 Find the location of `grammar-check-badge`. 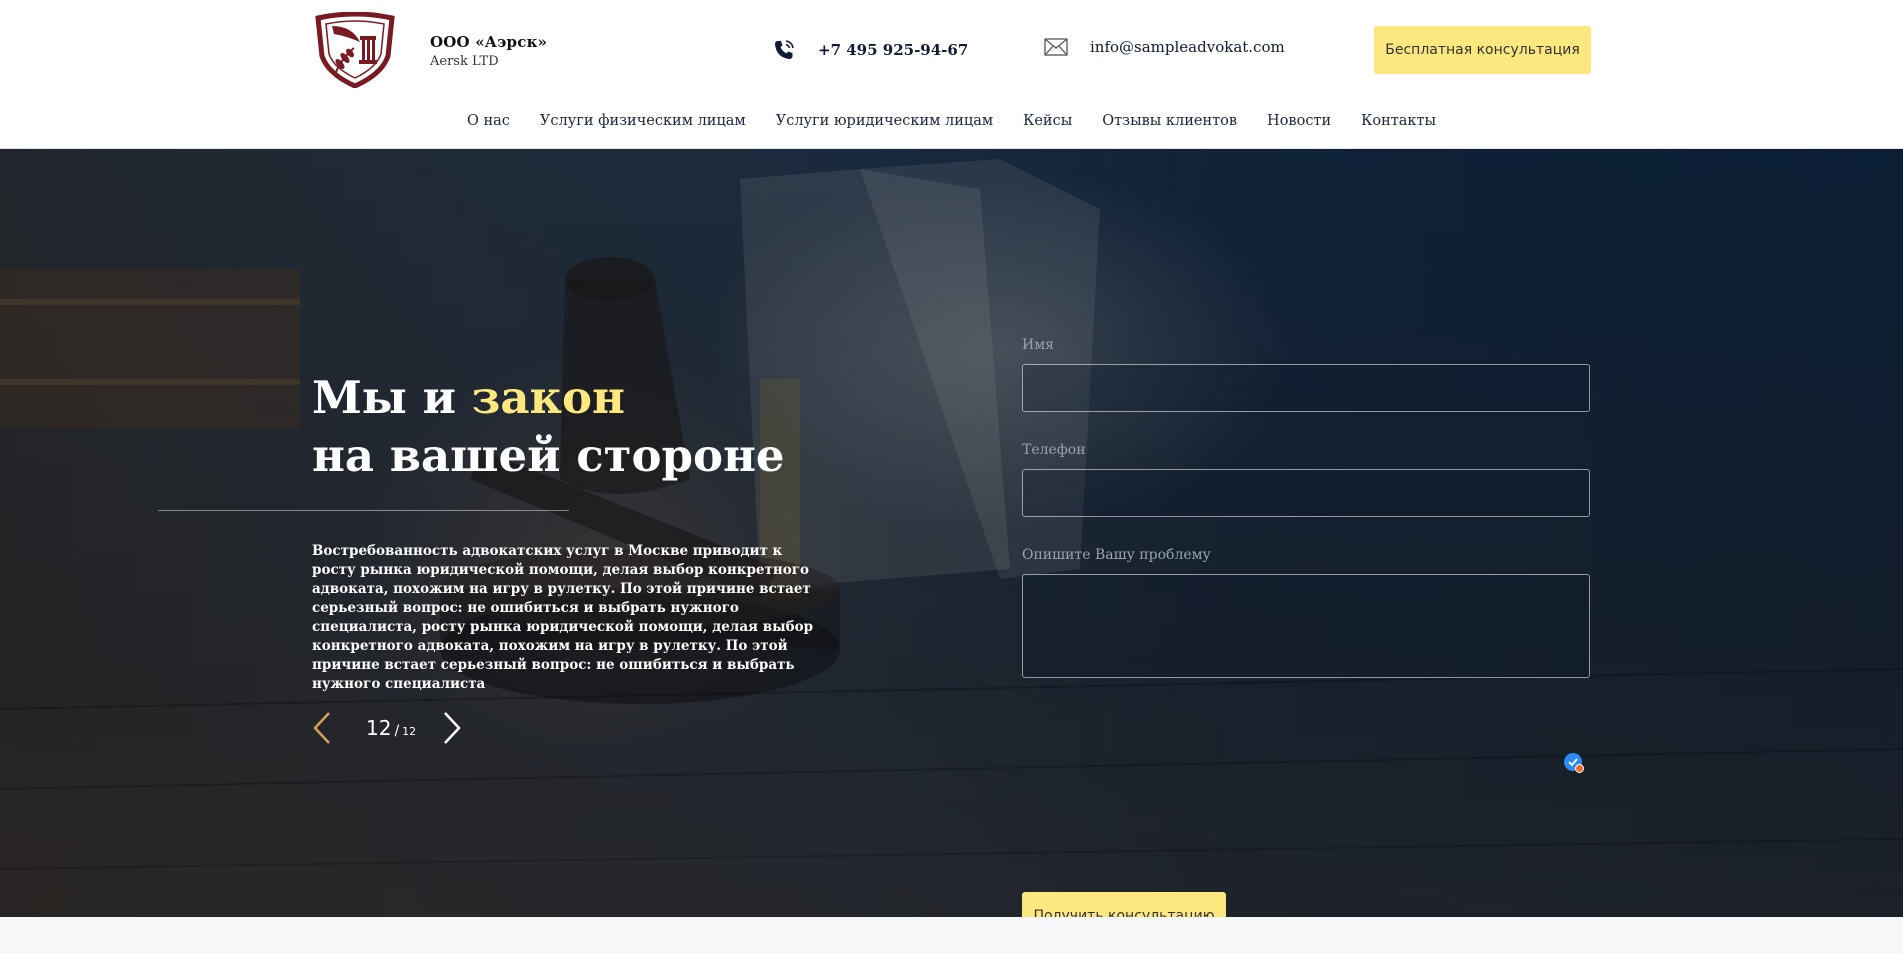

grammar-check-badge is located at coordinates (1574, 763).